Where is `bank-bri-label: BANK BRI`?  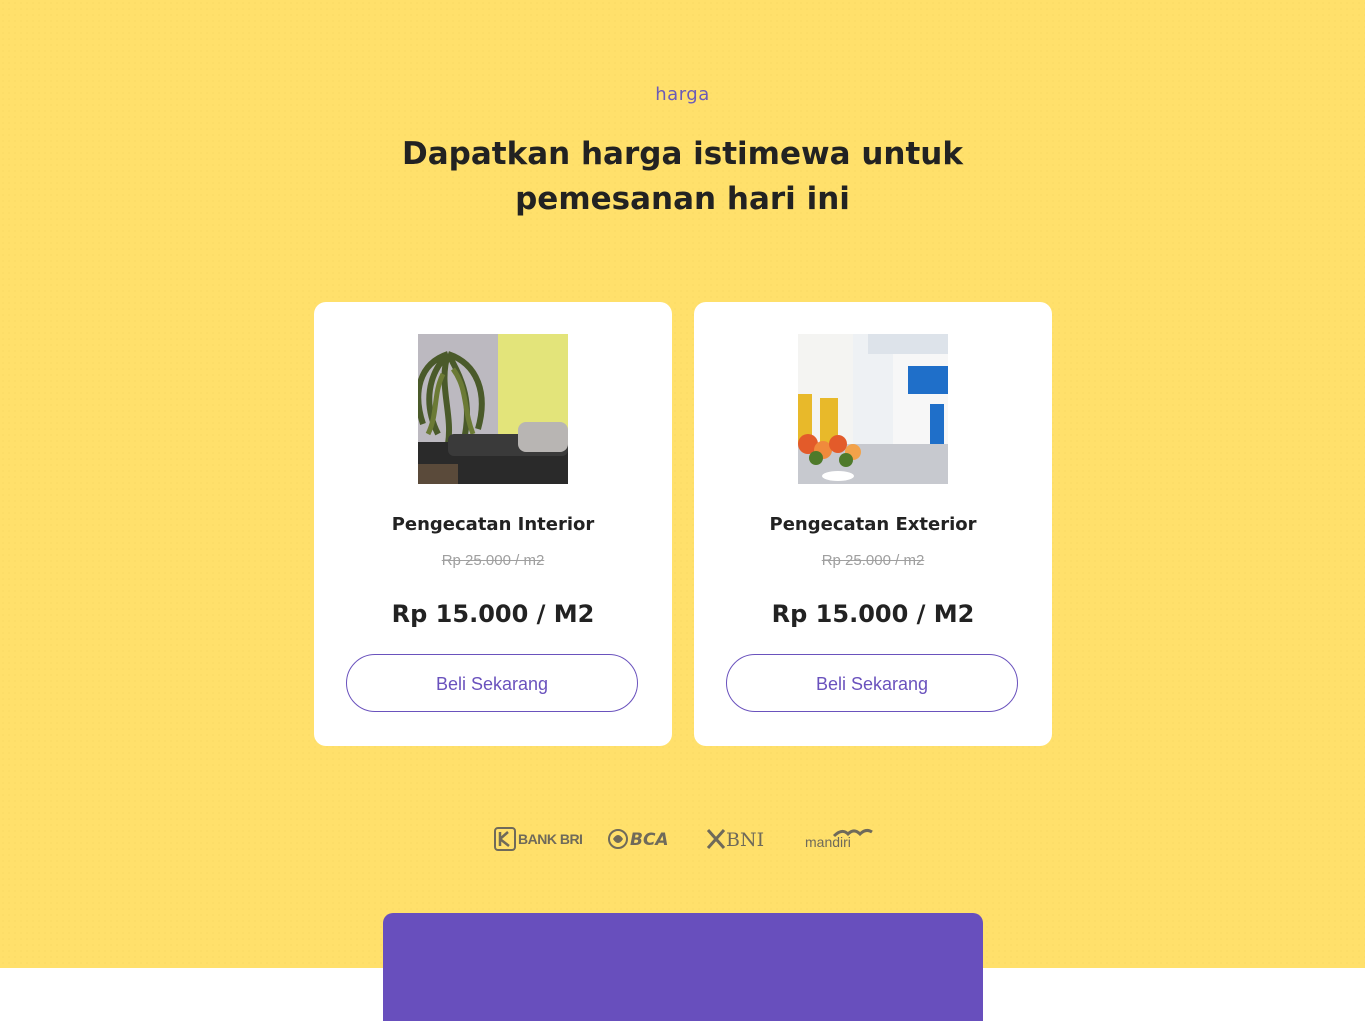
bank-bri-label: BANK BRI is located at coordinates (550, 839).